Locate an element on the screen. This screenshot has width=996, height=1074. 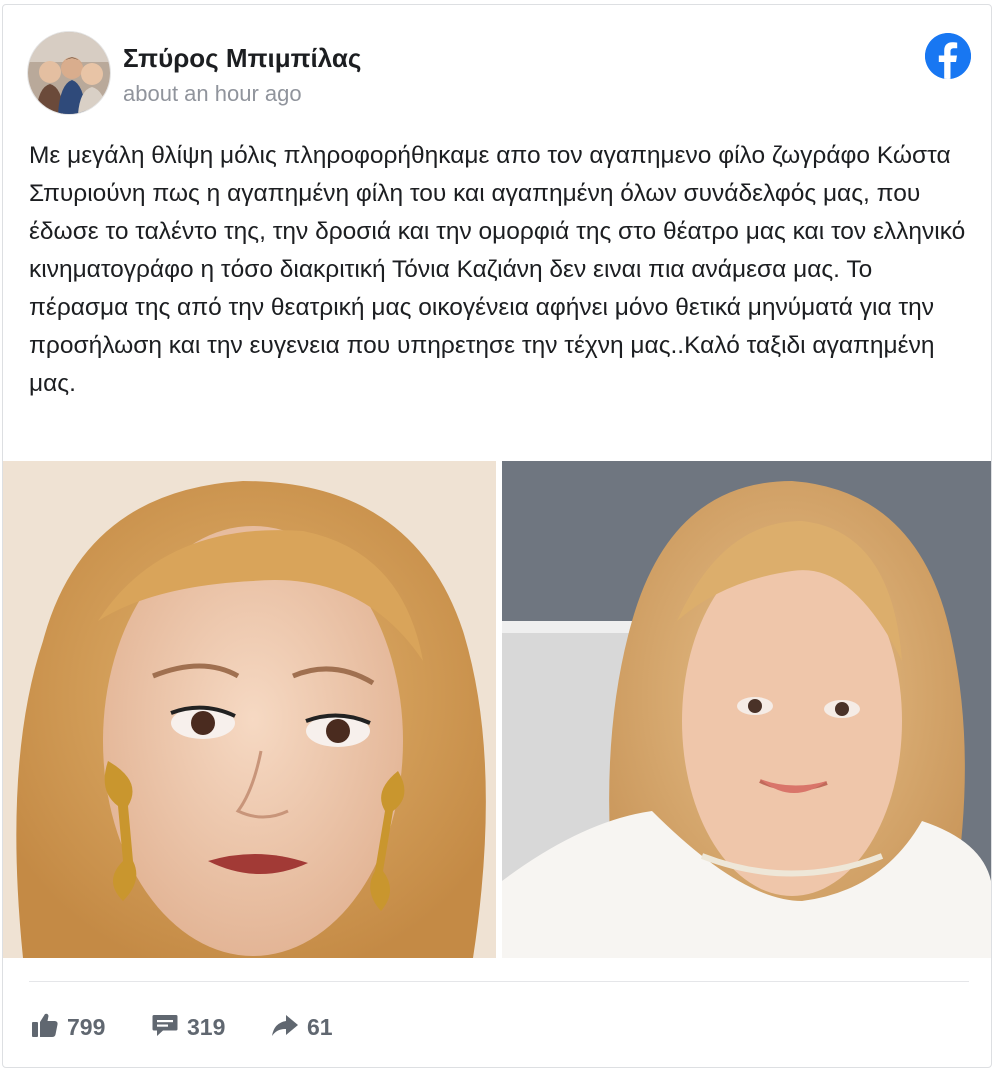
comment-count-value: 319 is located at coordinates (206, 1026).